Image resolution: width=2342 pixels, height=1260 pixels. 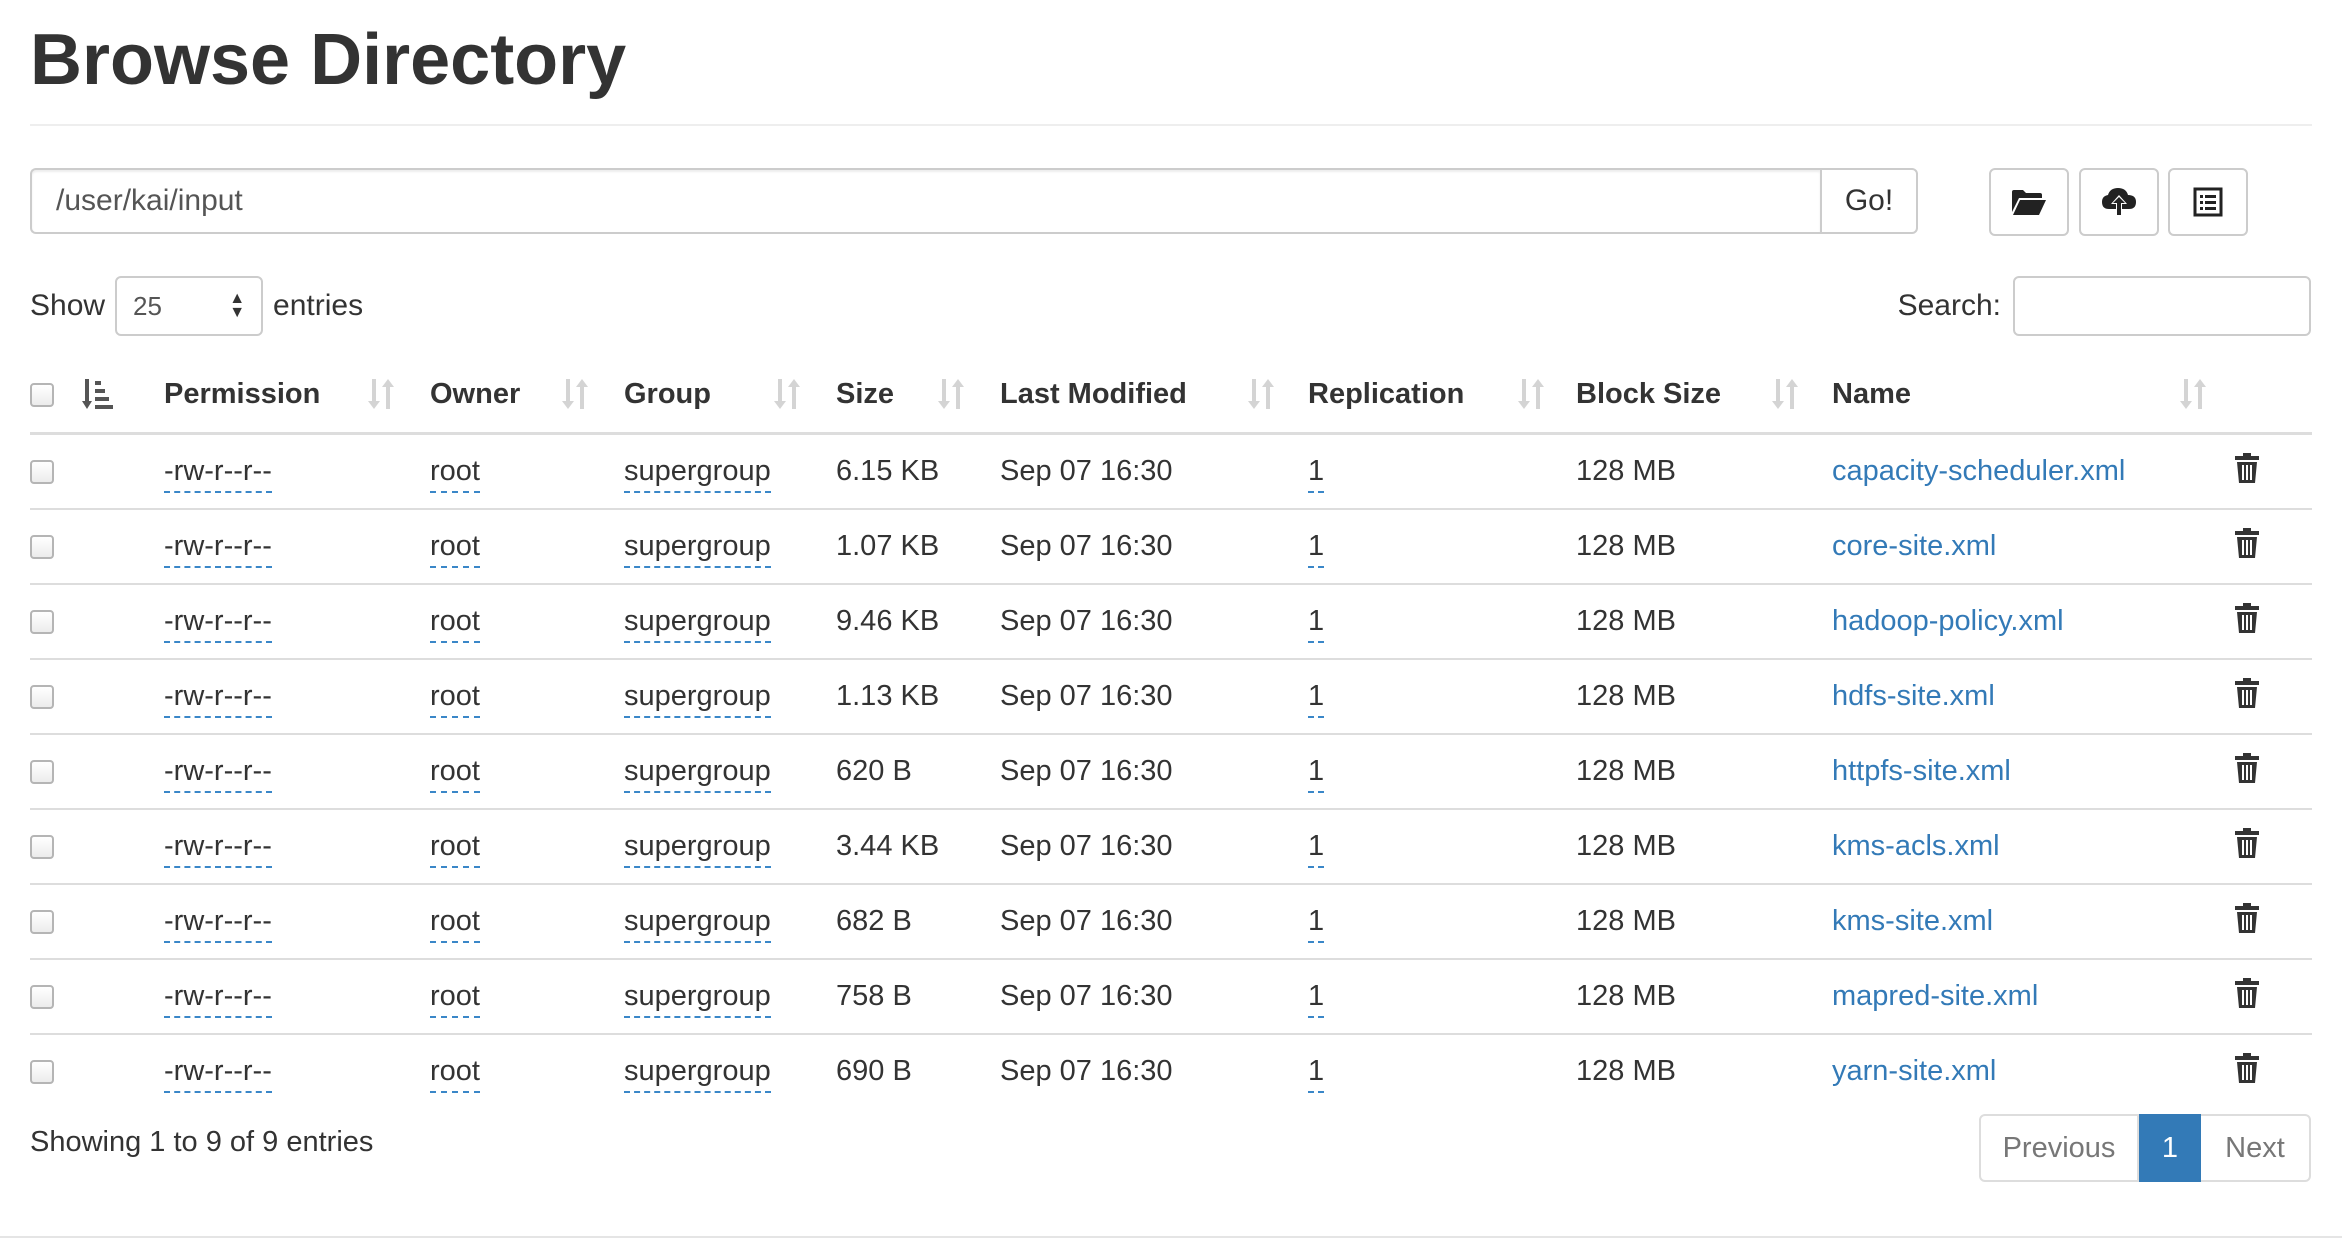 What do you see at coordinates (2162, 306) in the screenshot?
I see `search-input` at bounding box center [2162, 306].